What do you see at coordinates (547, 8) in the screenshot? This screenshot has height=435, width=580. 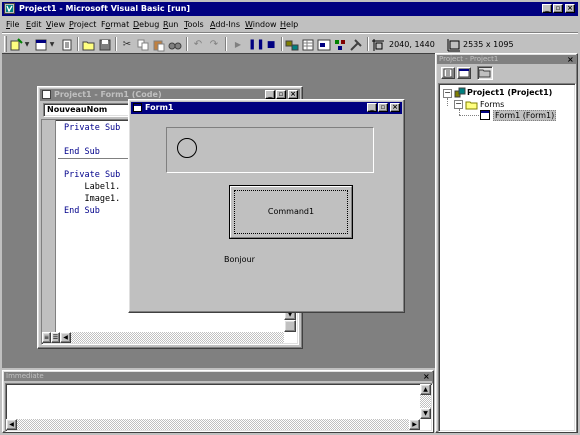 I see `minimize-button: _` at bounding box center [547, 8].